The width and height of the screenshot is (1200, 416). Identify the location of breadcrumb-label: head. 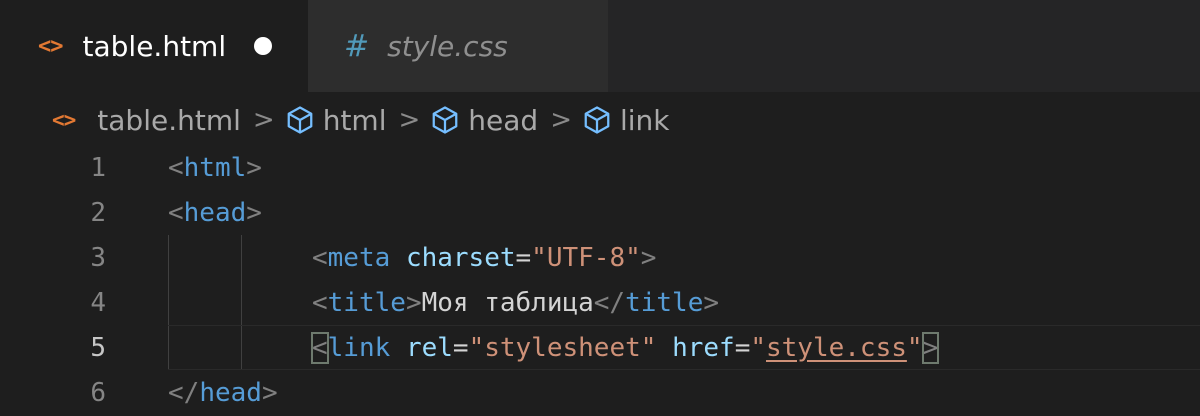
(503, 120).